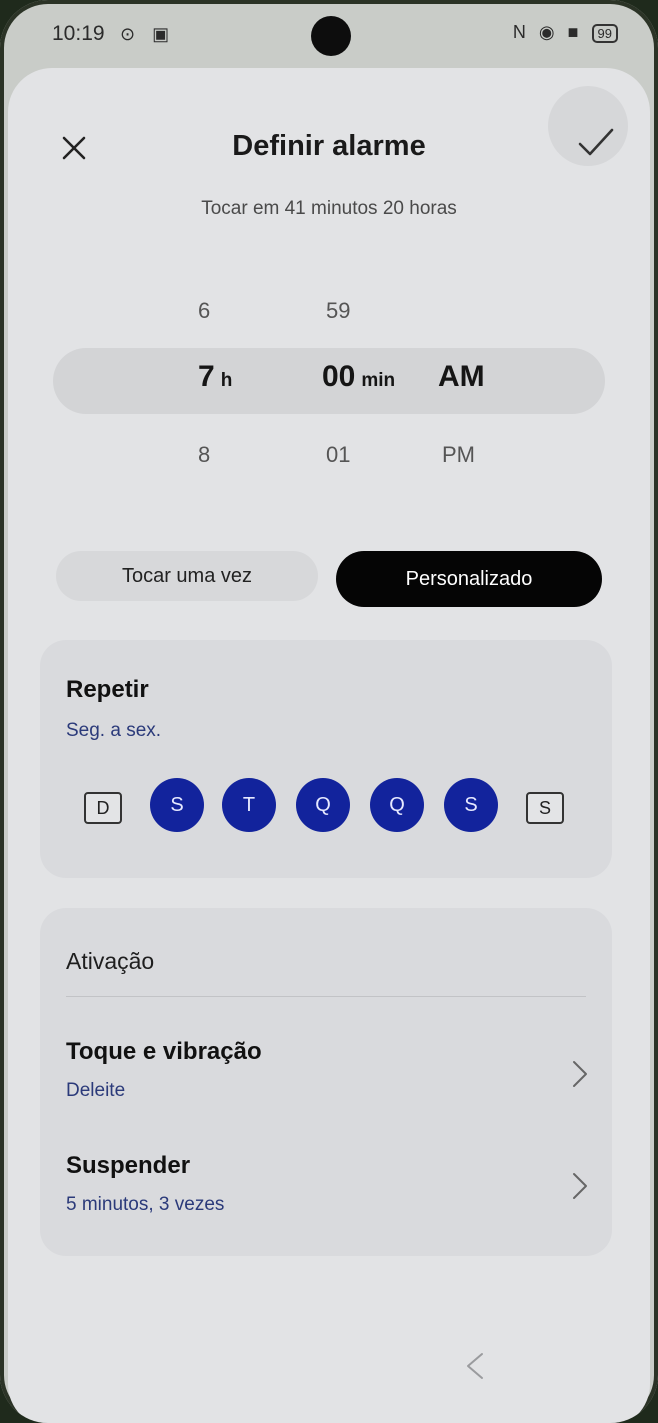 This screenshot has height=1423, width=658. I want to click on snooze-item: Suspender 5 minutos, 3 vezes, so click(326, 1180).